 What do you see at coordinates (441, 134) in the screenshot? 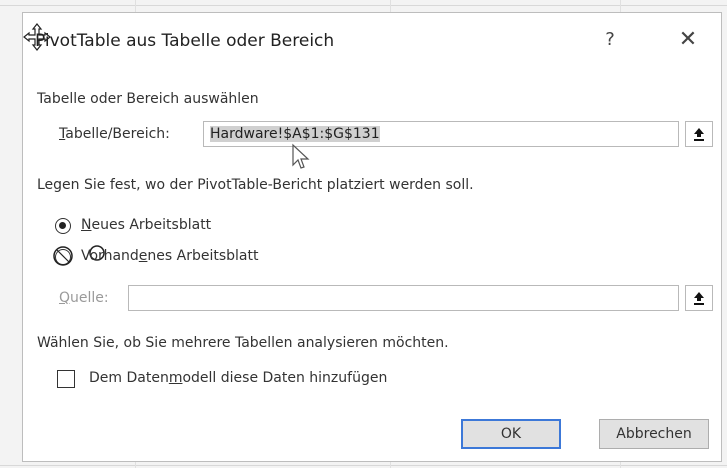
I see `range-input: Hardware!$A$1:$G$131` at bounding box center [441, 134].